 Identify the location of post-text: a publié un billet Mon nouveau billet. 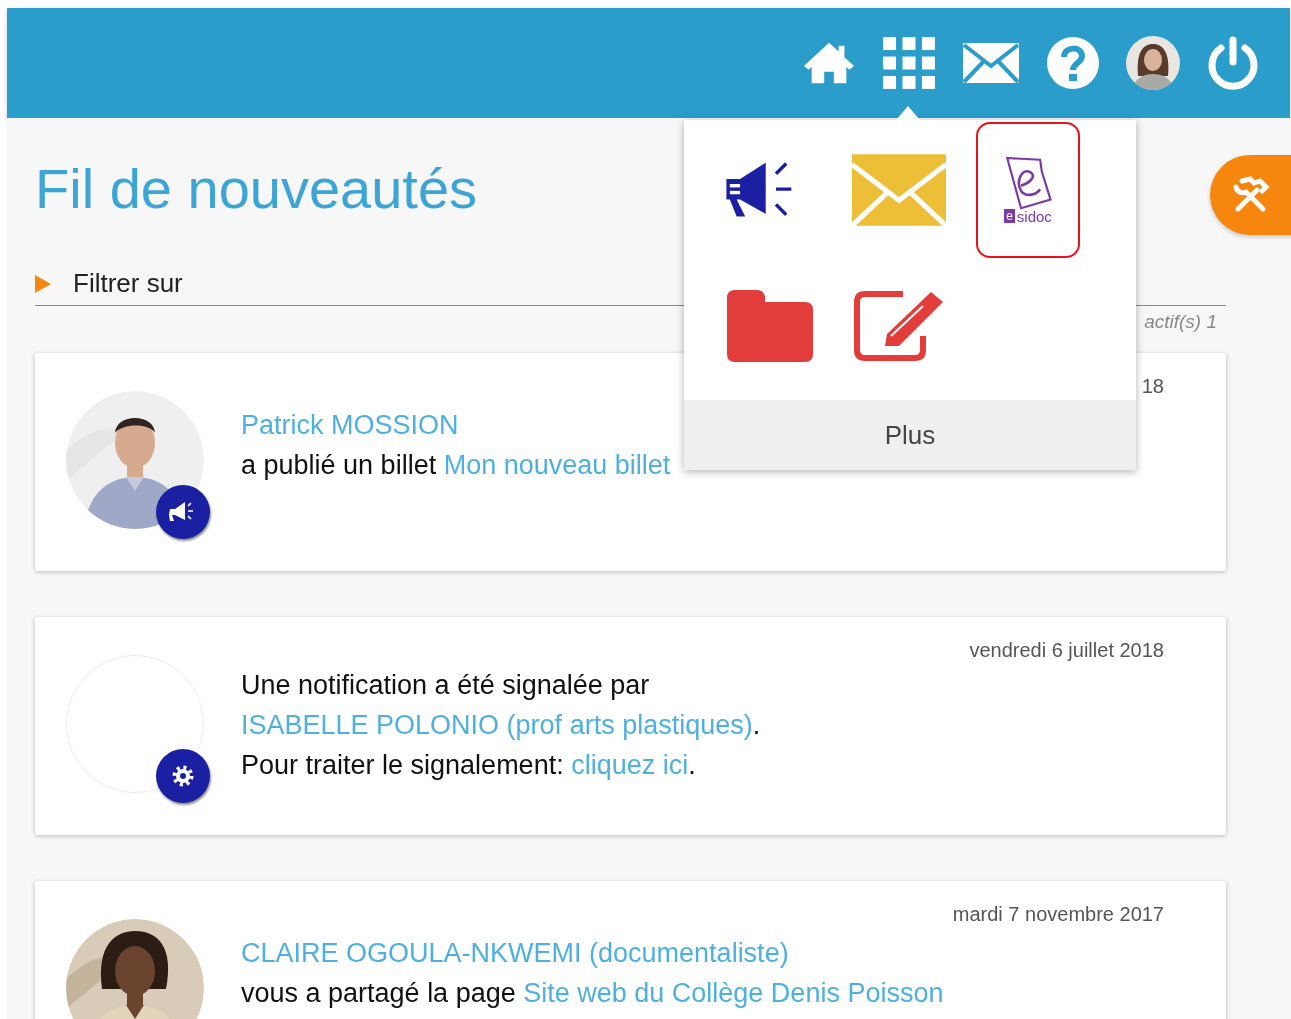
(456, 465).